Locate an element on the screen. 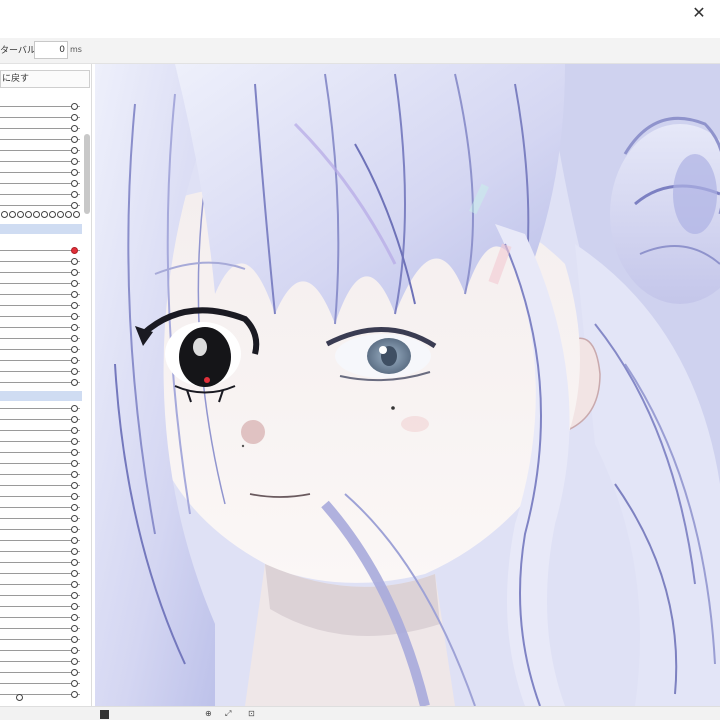 The image size is (720, 720). panel-scrollbar is located at coordinates (87, 174).